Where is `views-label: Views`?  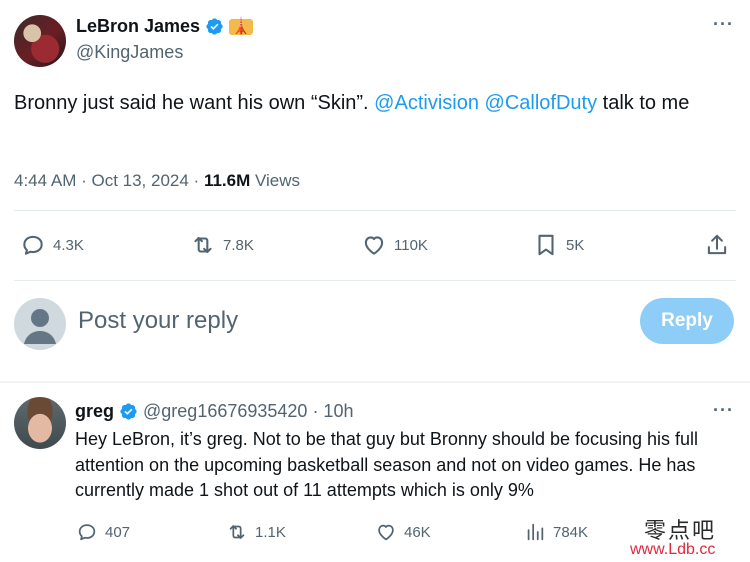 views-label: Views is located at coordinates (278, 180).